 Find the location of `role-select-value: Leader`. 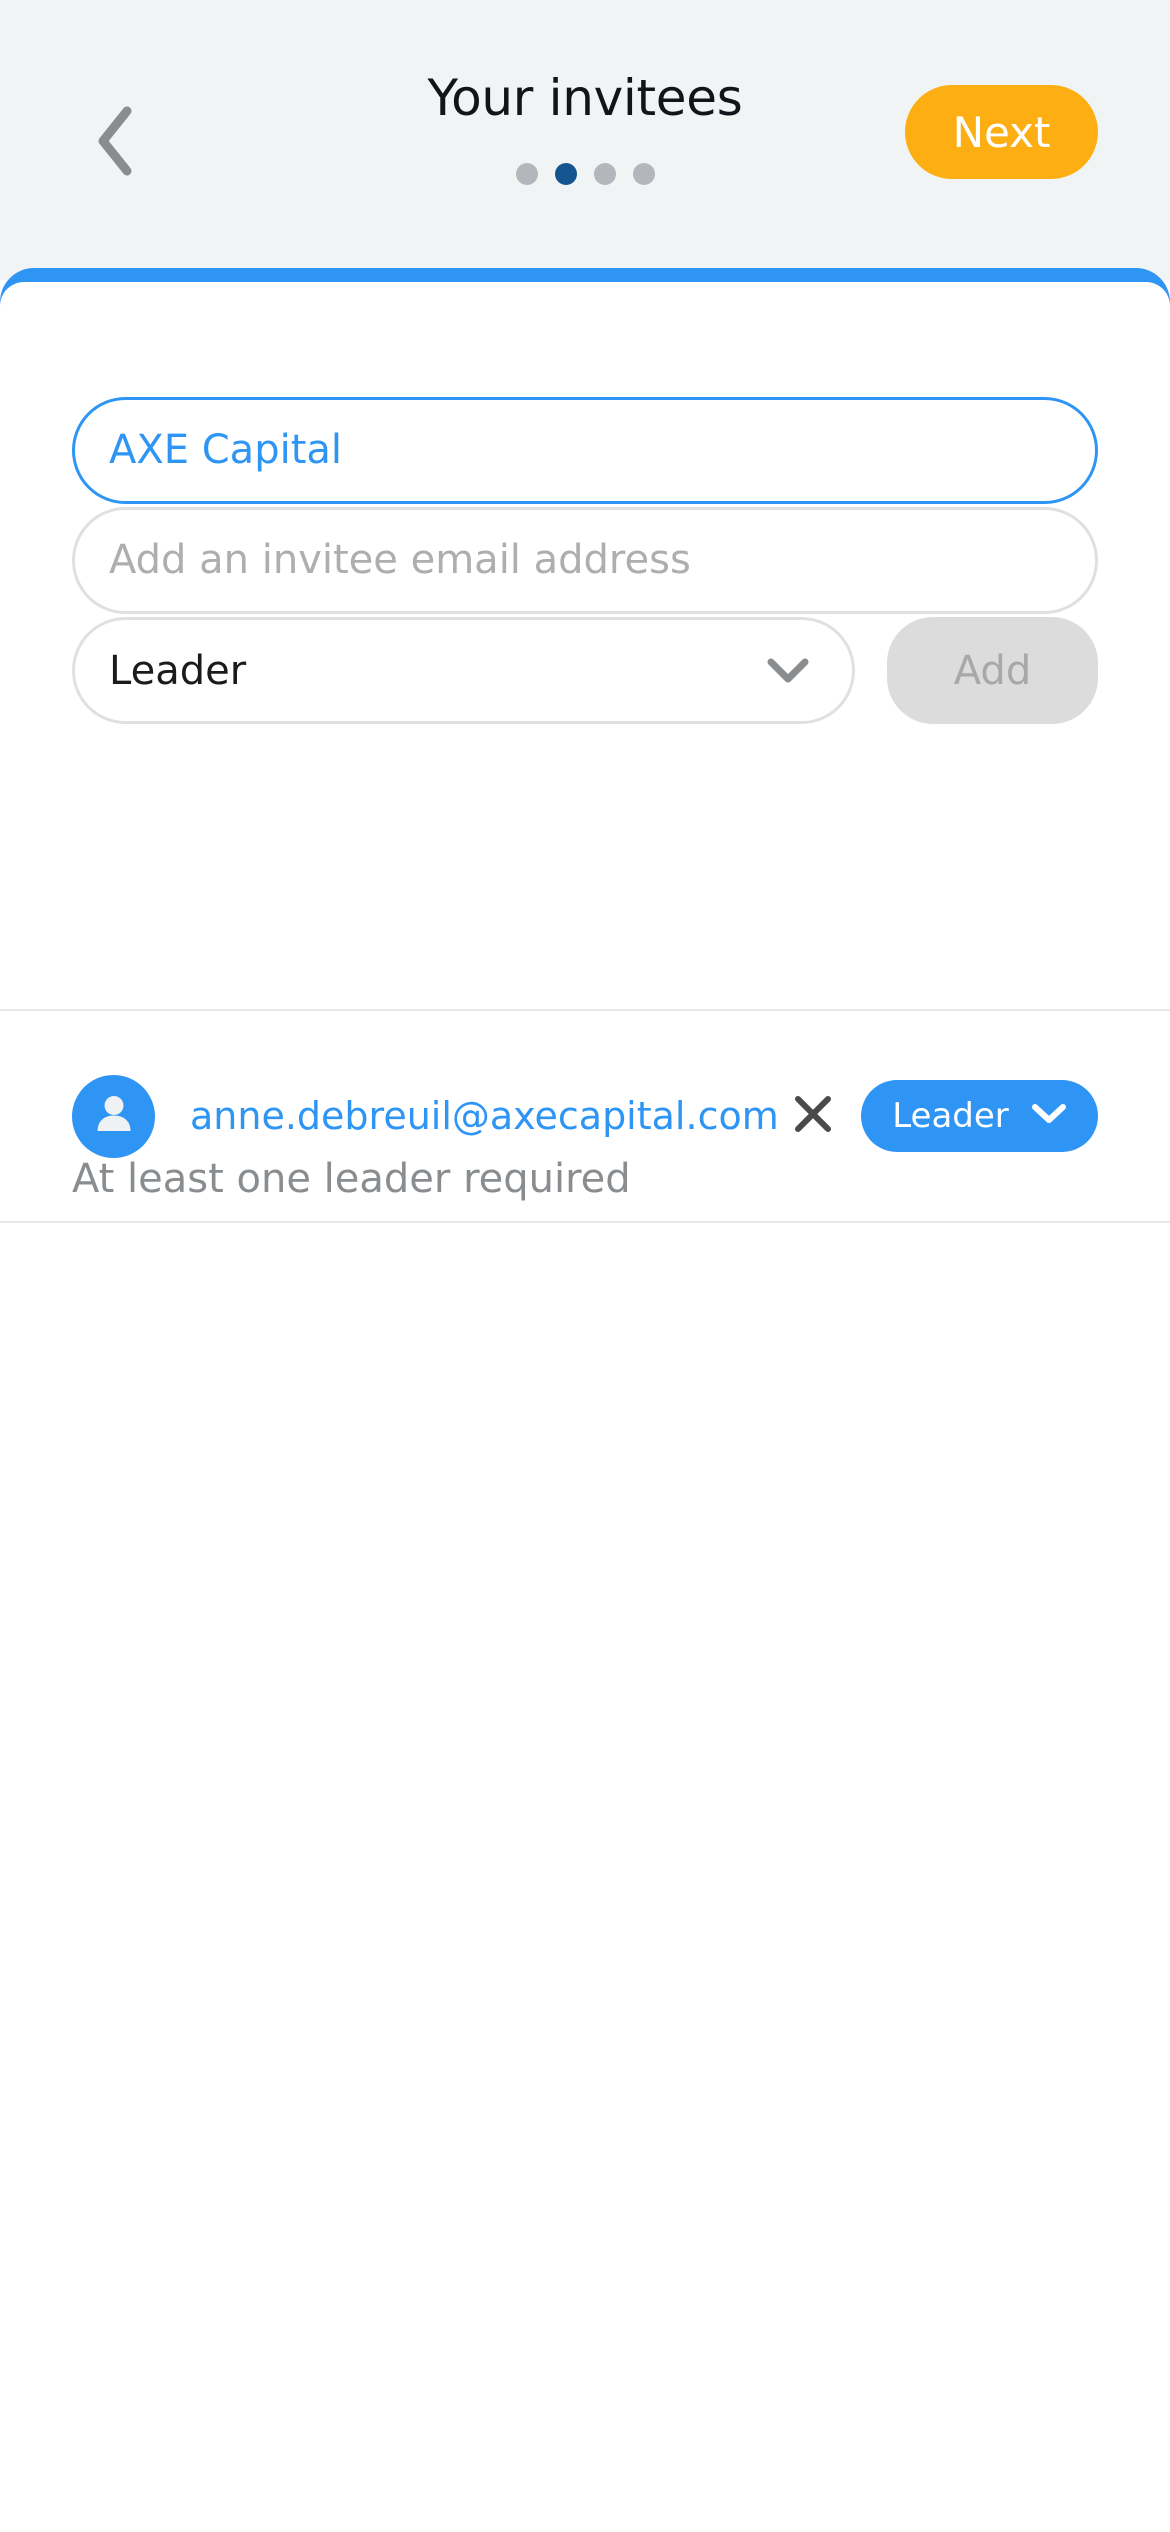

role-select-value: Leader is located at coordinates (178, 670).